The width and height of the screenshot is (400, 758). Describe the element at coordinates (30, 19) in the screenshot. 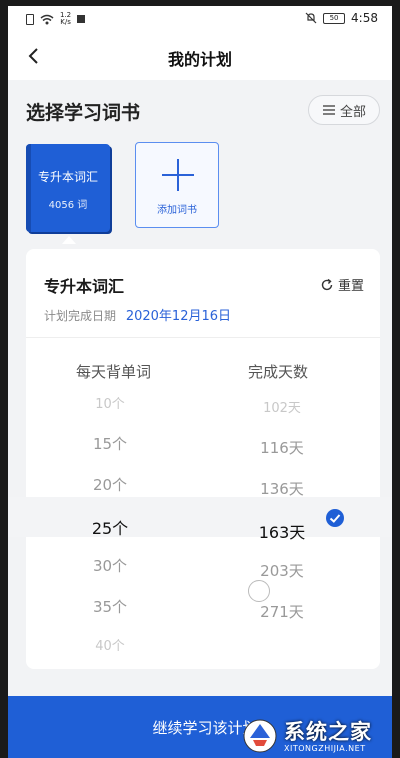

I see `sim-card-icon` at that location.